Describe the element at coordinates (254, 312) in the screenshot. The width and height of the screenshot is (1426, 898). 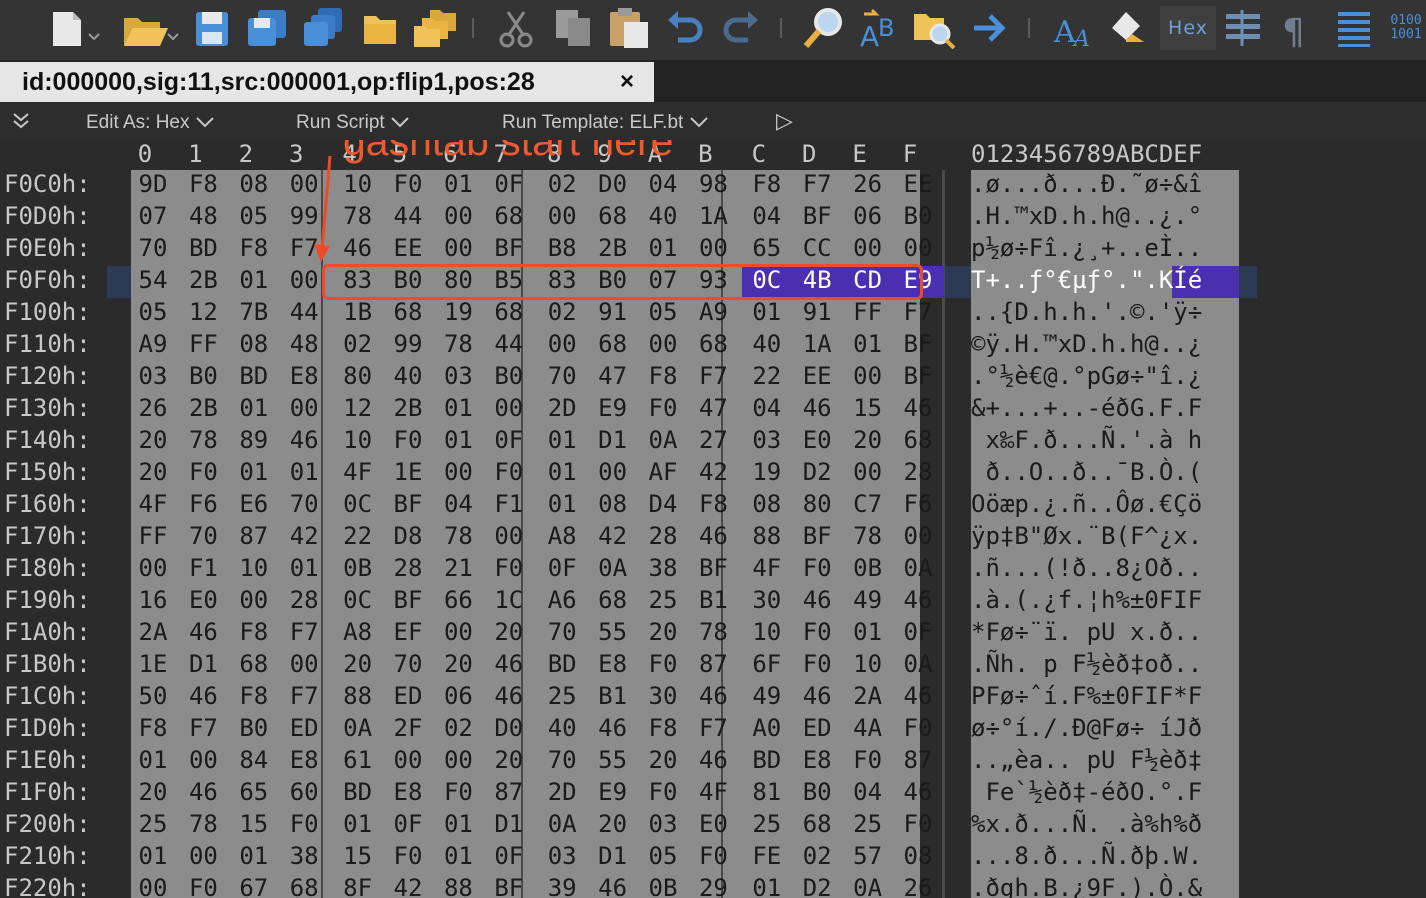
I see `hex-byte: 7B` at that location.